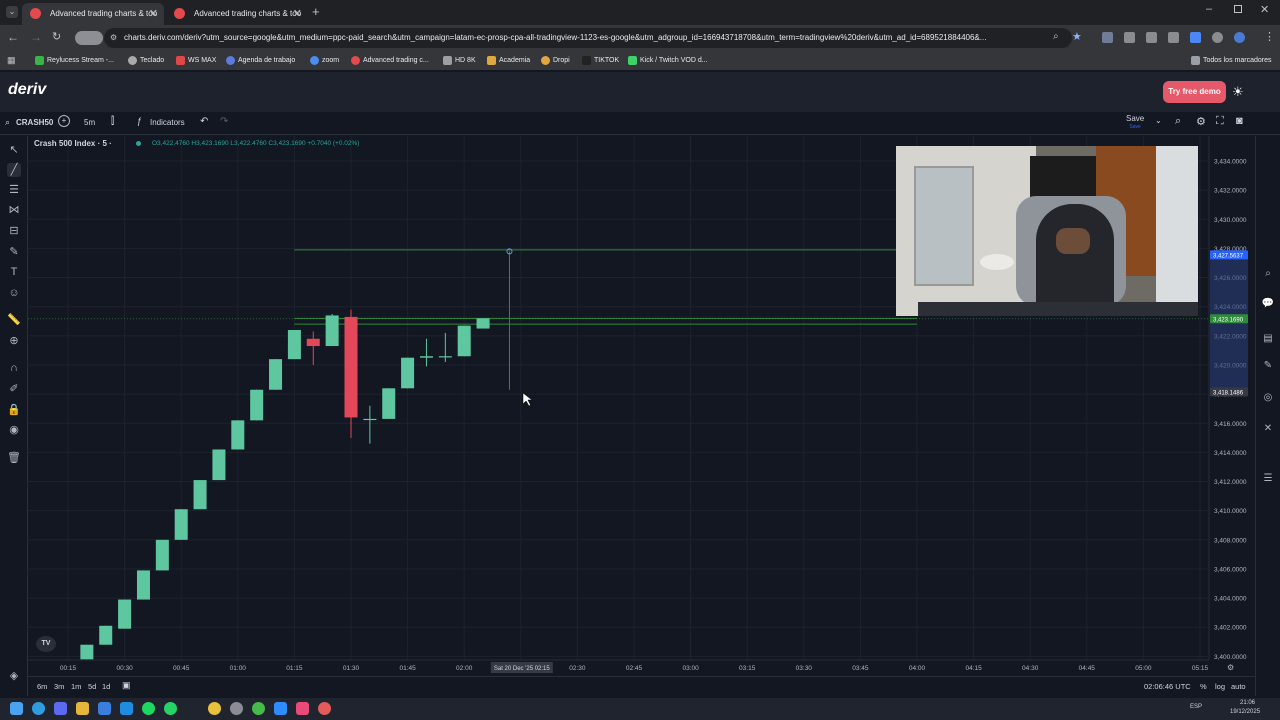 This screenshot has width=1280, height=720. What do you see at coordinates (459, 60) in the screenshot?
I see `bookmark-item: HD 8K` at bounding box center [459, 60].